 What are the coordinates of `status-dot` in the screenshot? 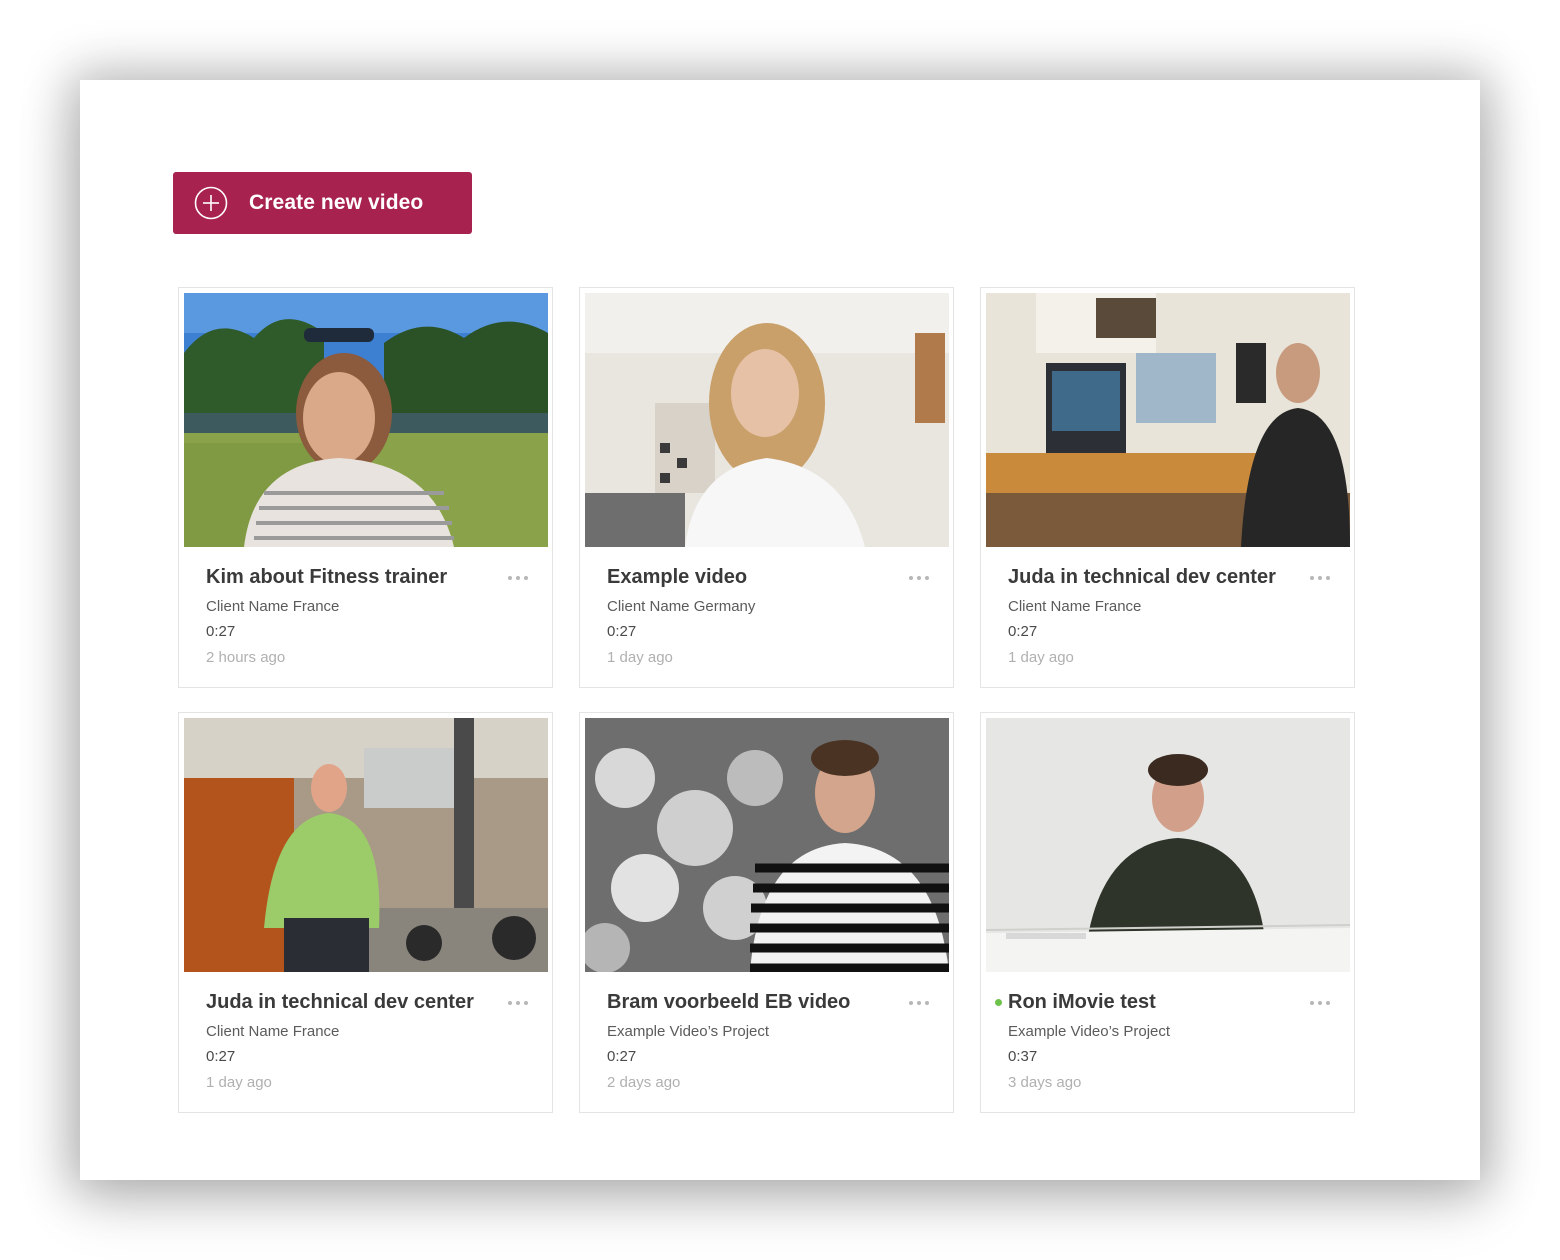 It's located at (998, 1002).